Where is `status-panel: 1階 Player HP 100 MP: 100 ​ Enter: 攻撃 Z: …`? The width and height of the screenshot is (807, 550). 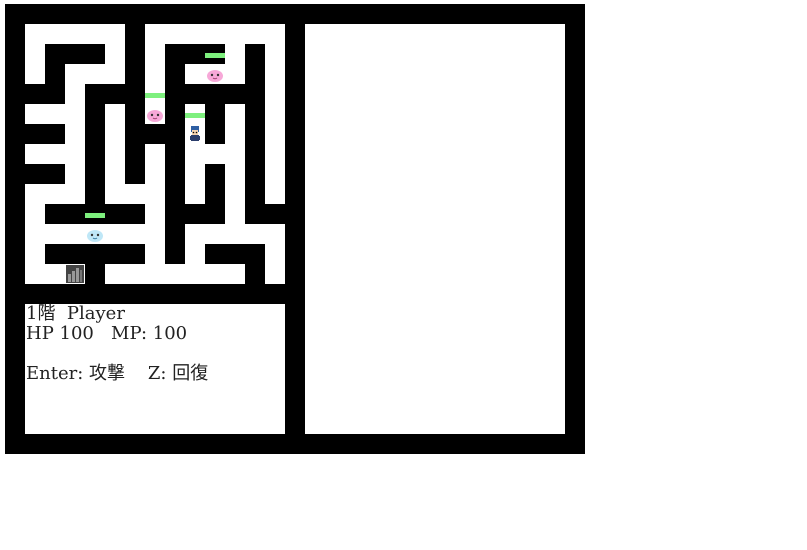 status-panel: 1階 Player HP 100 MP: 100 ​ Enter: 攻撃 Z: … is located at coordinates (155, 369).